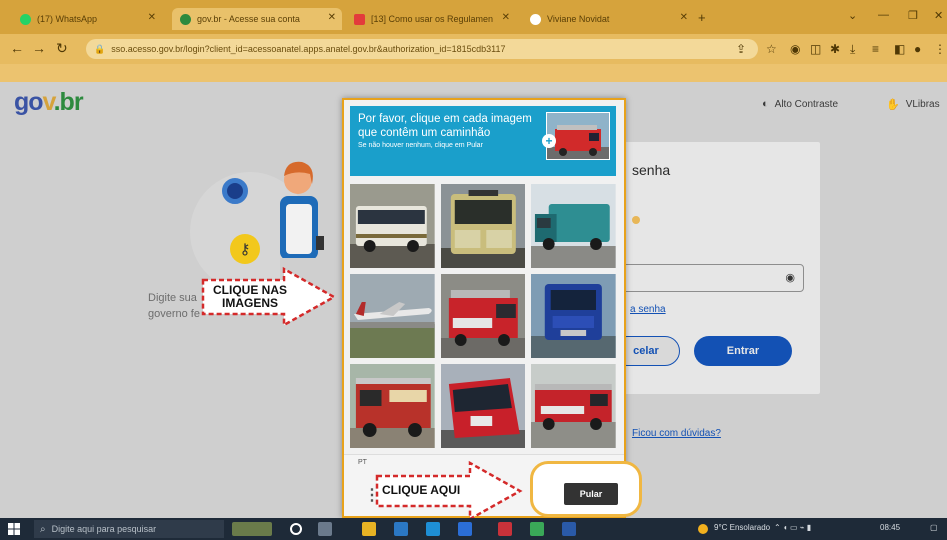 This screenshot has height=540, width=947. I want to click on hand-icon: ✋, so click(893, 105).